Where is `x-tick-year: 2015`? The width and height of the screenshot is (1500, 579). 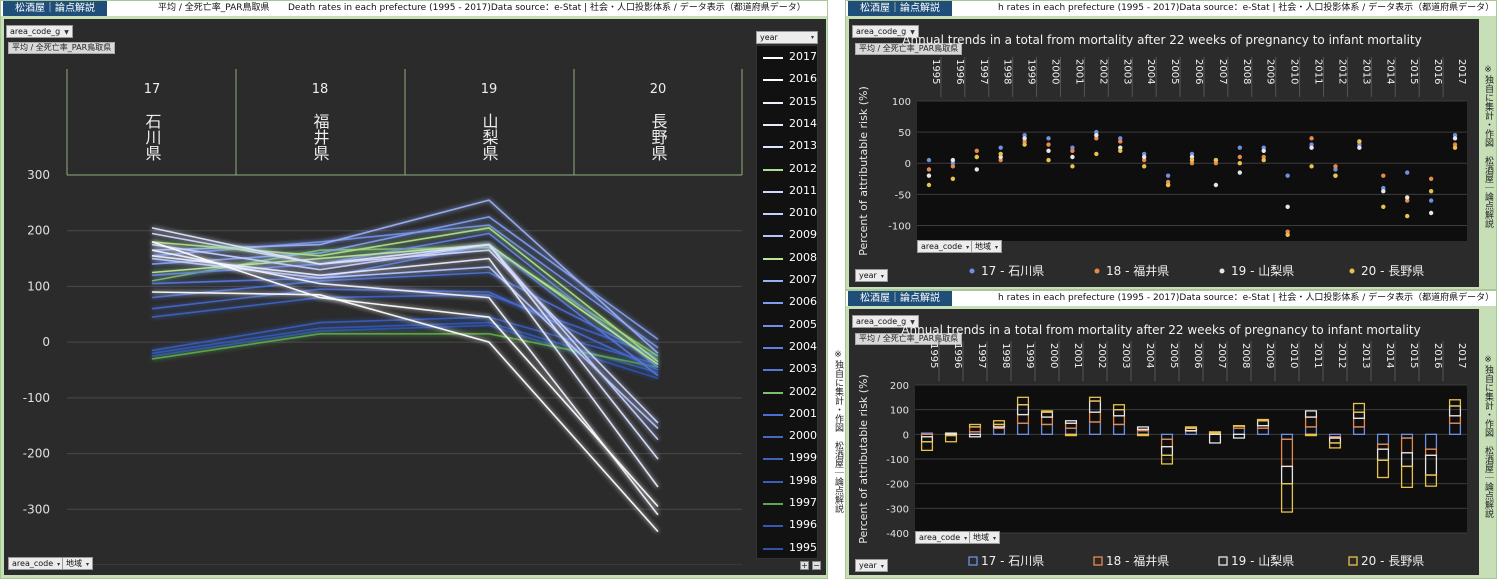 x-tick-year: 2015 is located at coordinates (1413, 355).